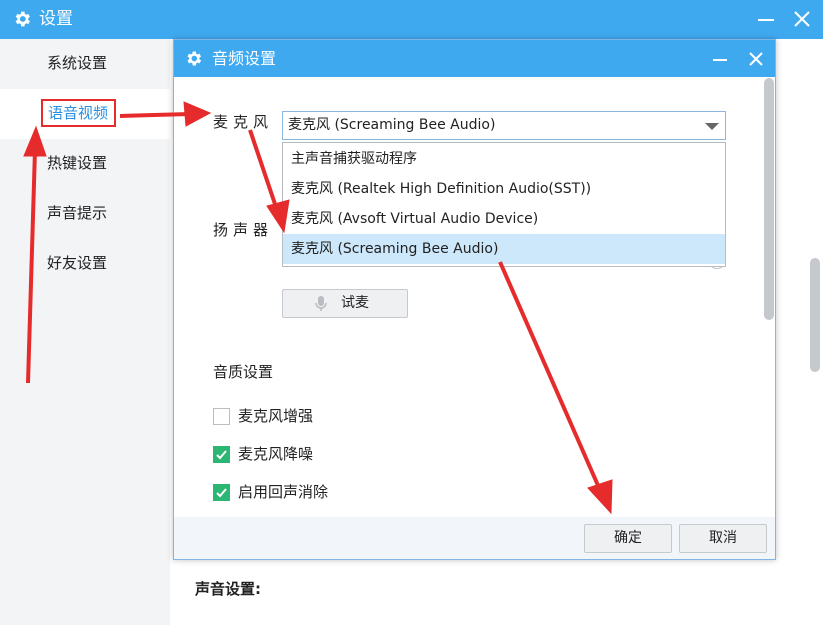 Image resolution: width=823 pixels, height=625 pixels. What do you see at coordinates (392, 125) in the screenshot?
I see `microphone-selected-value: 麦克风 (Screaming Bee Audio)` at bounding box center [392, 125].